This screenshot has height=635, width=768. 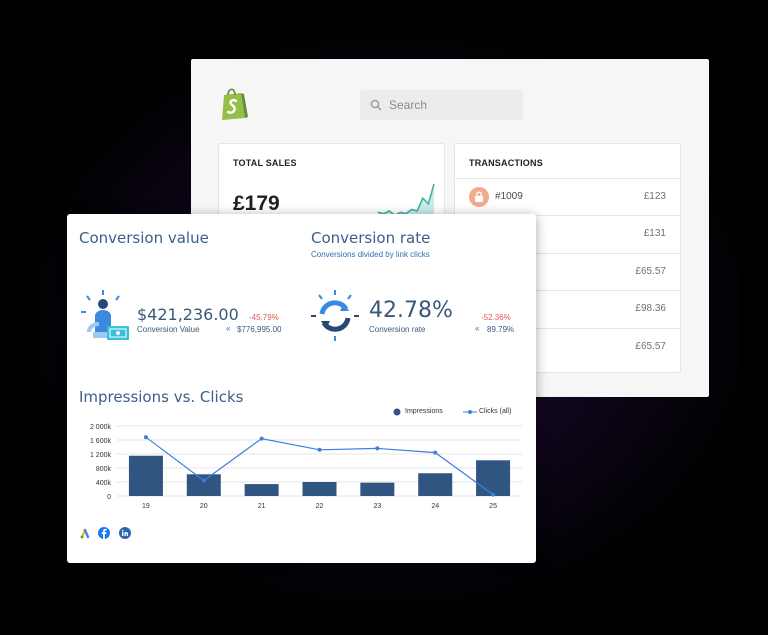 I want to click on search-input: Search, so click(x=441, y=105).